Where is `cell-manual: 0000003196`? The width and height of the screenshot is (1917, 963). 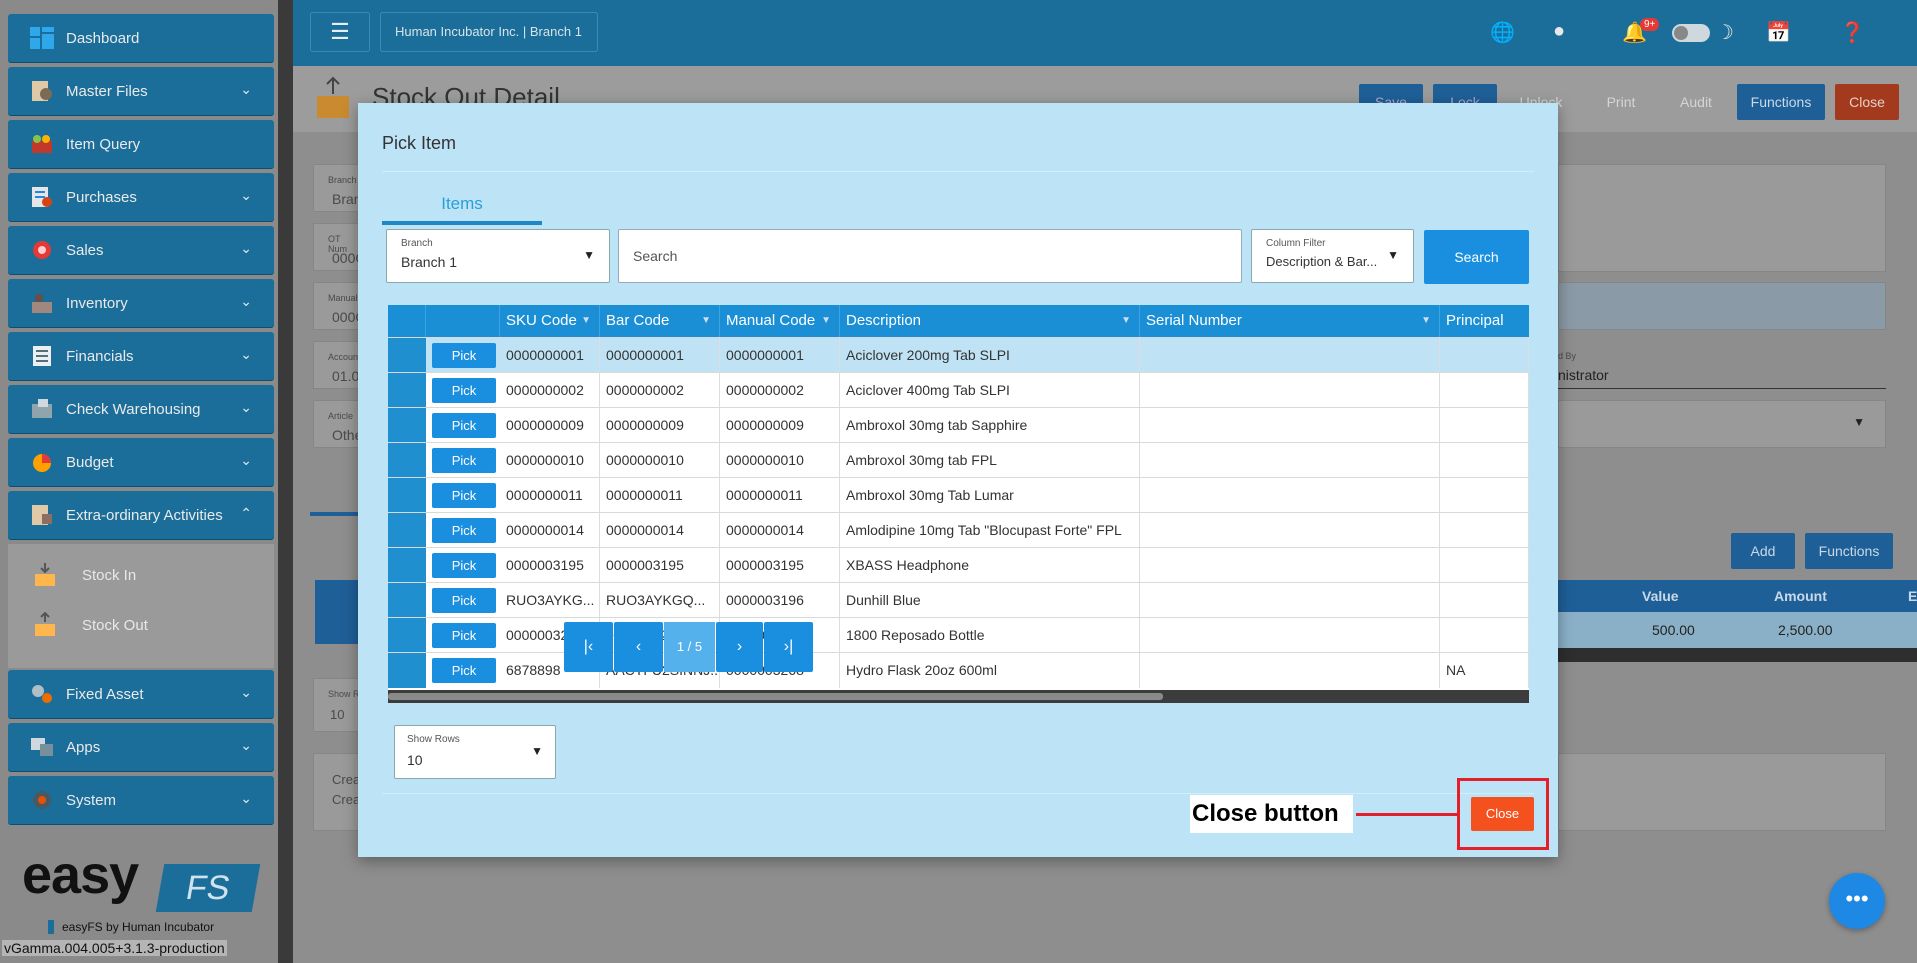
cell-manual: 0000003196 is located at coordinates (780, 600).